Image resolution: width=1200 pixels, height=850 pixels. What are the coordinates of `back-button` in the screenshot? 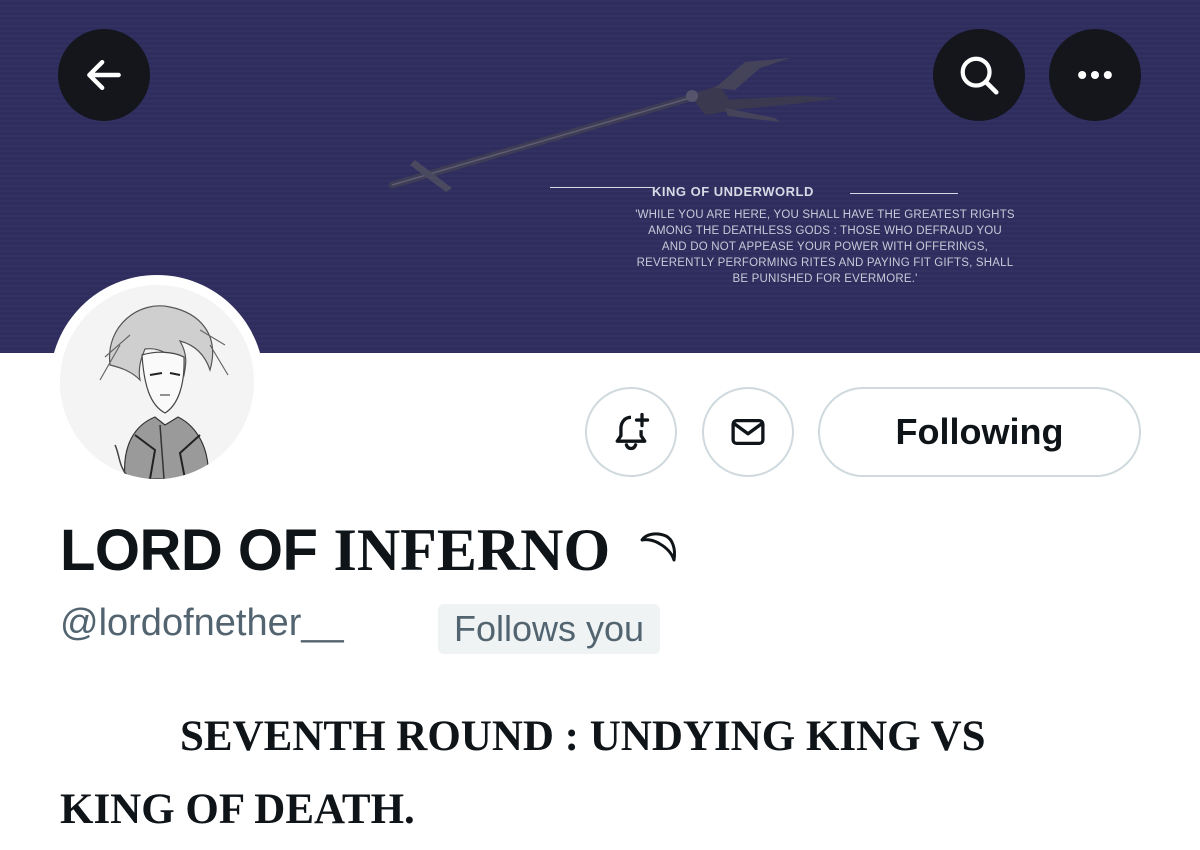 It's located at (104, 75).